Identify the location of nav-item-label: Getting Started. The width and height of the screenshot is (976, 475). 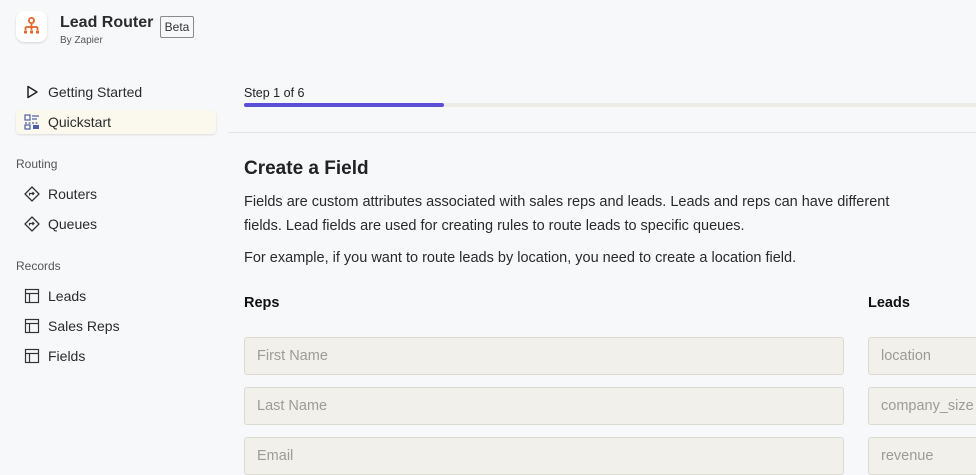
(95, 92).